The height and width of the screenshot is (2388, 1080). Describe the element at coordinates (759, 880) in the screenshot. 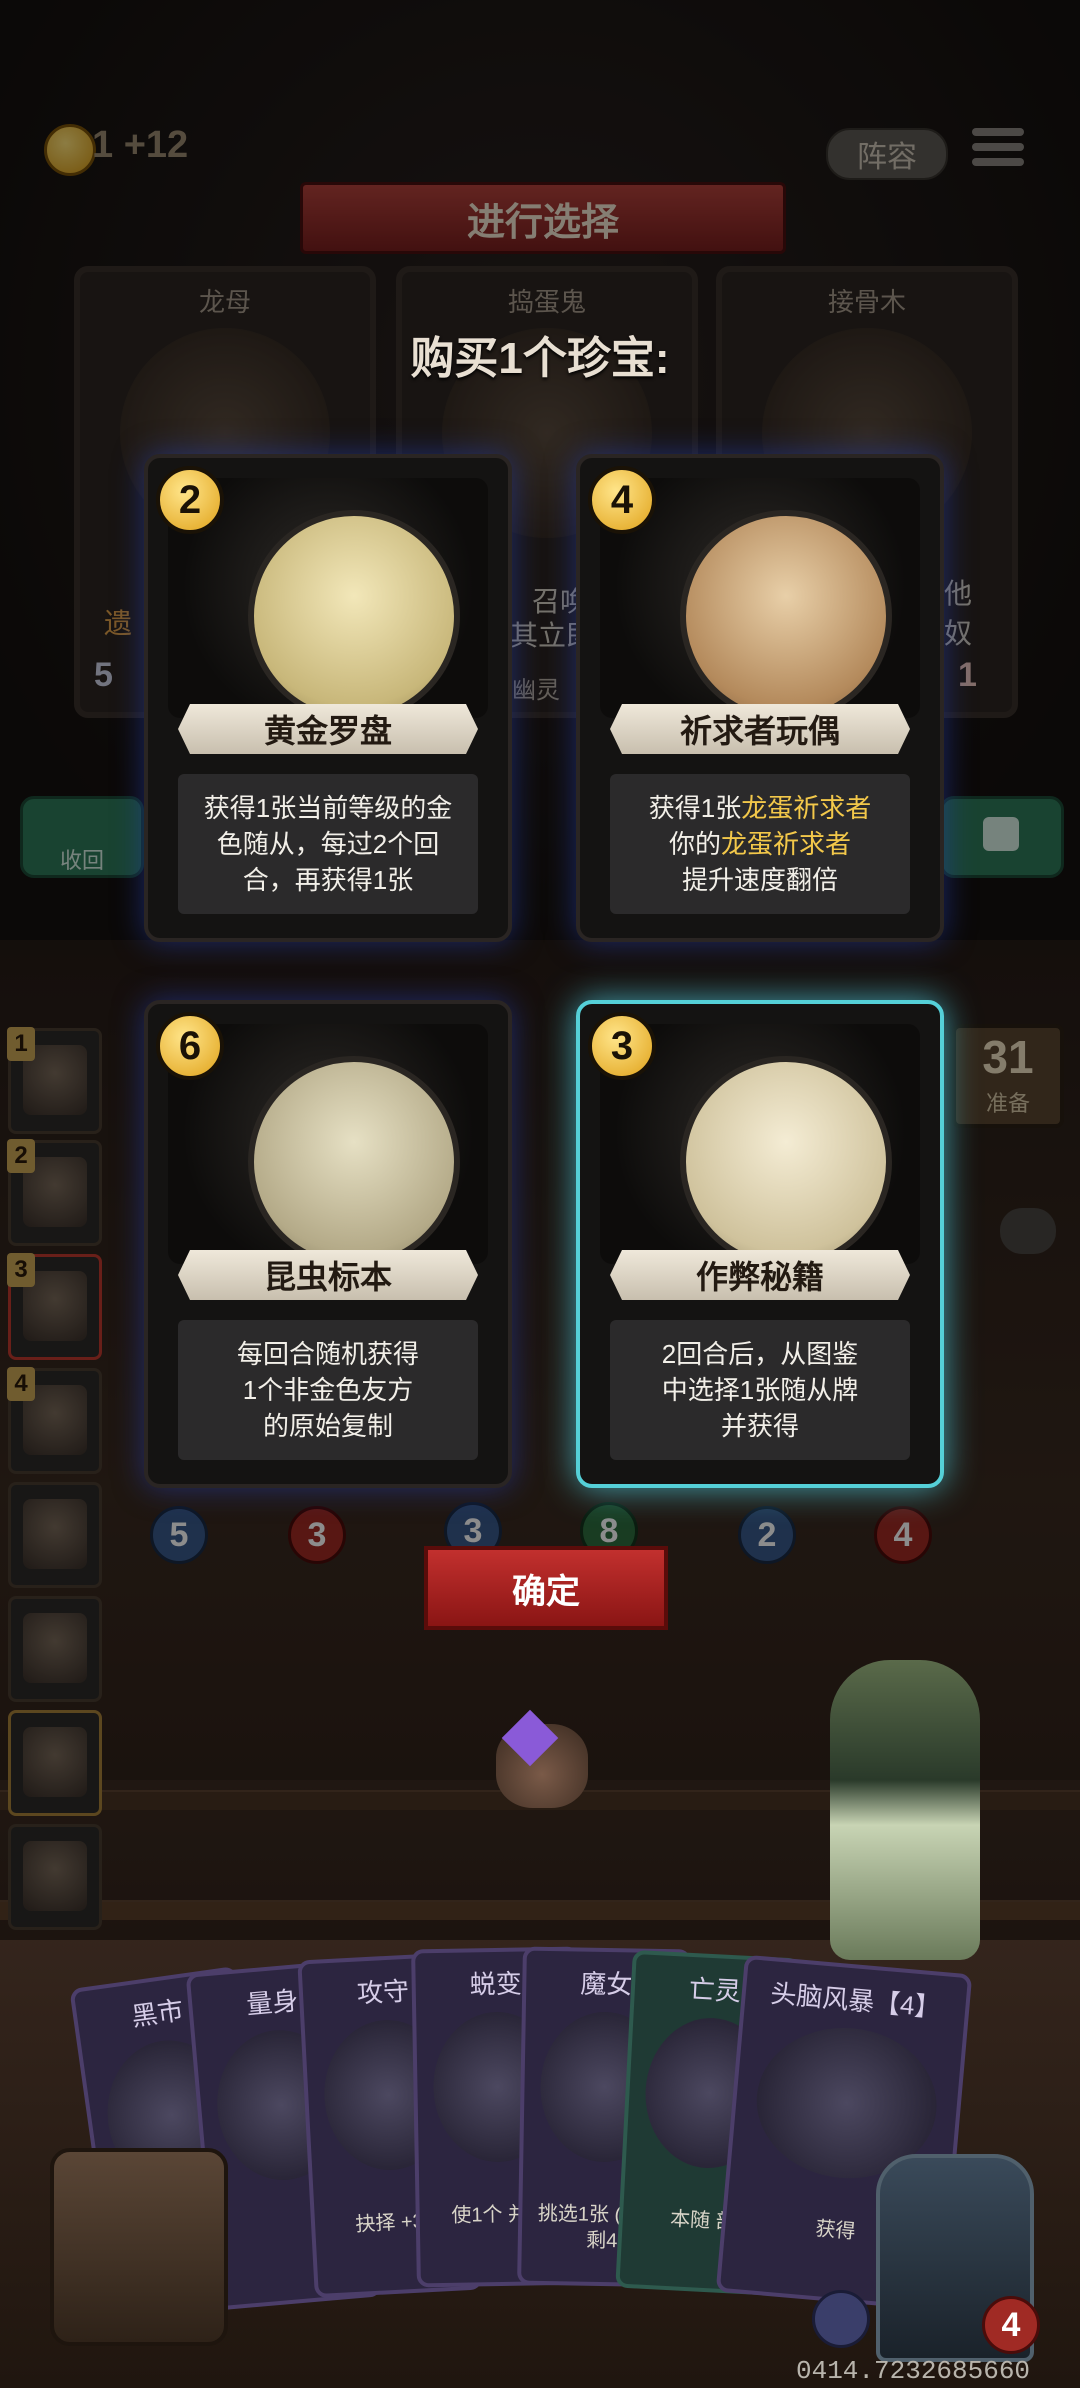

I see `desc-line: 提升速度翻倍` at that location.